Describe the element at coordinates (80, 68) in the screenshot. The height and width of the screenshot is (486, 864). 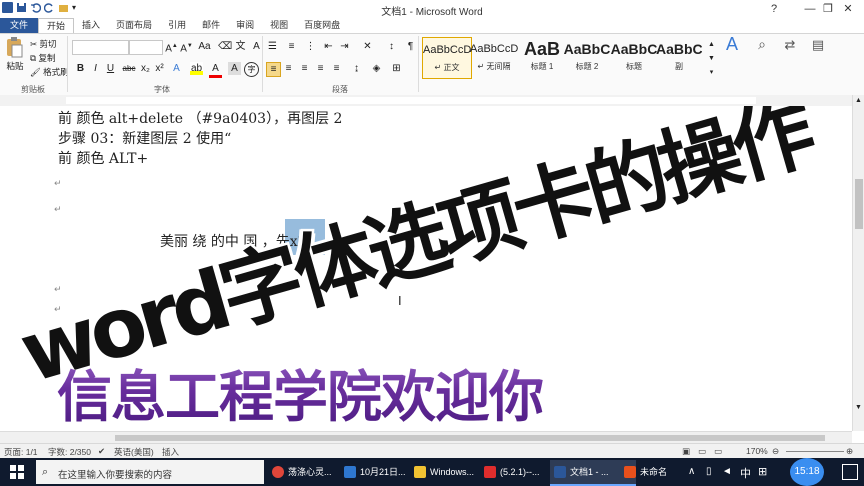
I see `bold-button: B` at that location.